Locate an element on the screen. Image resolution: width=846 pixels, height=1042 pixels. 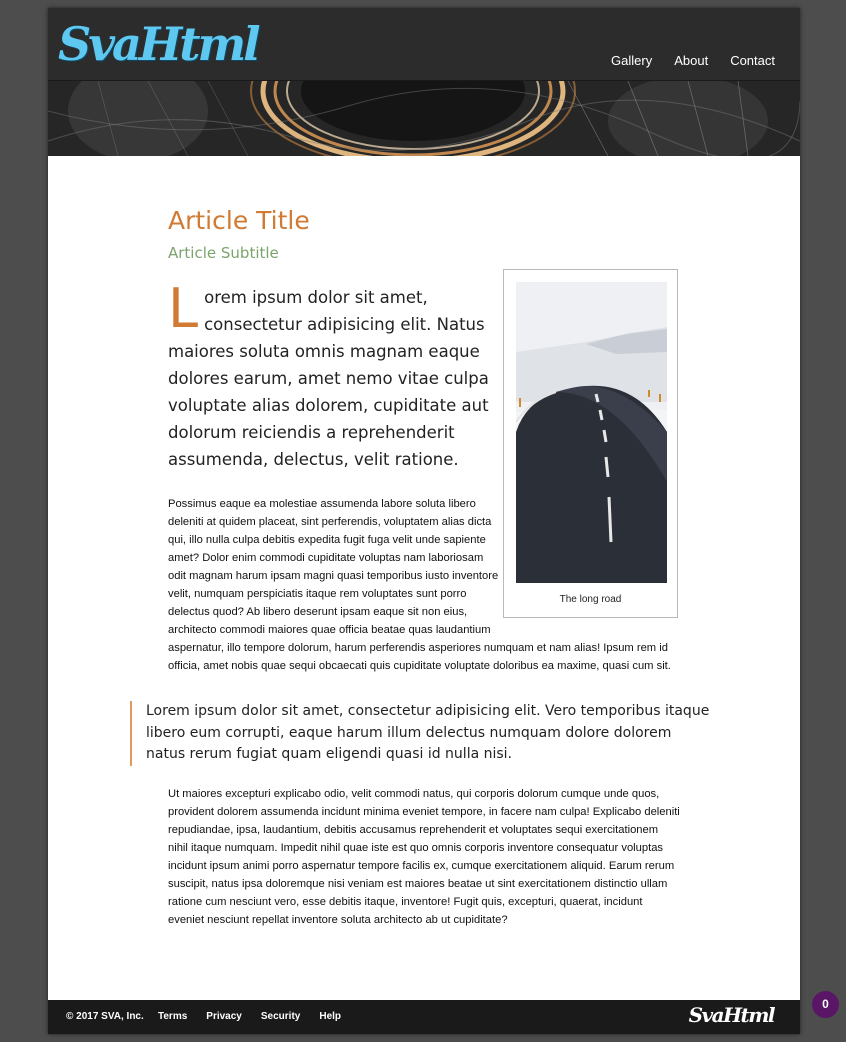
footer-logo: SvaHtml is located at coordinates (732, 1015).